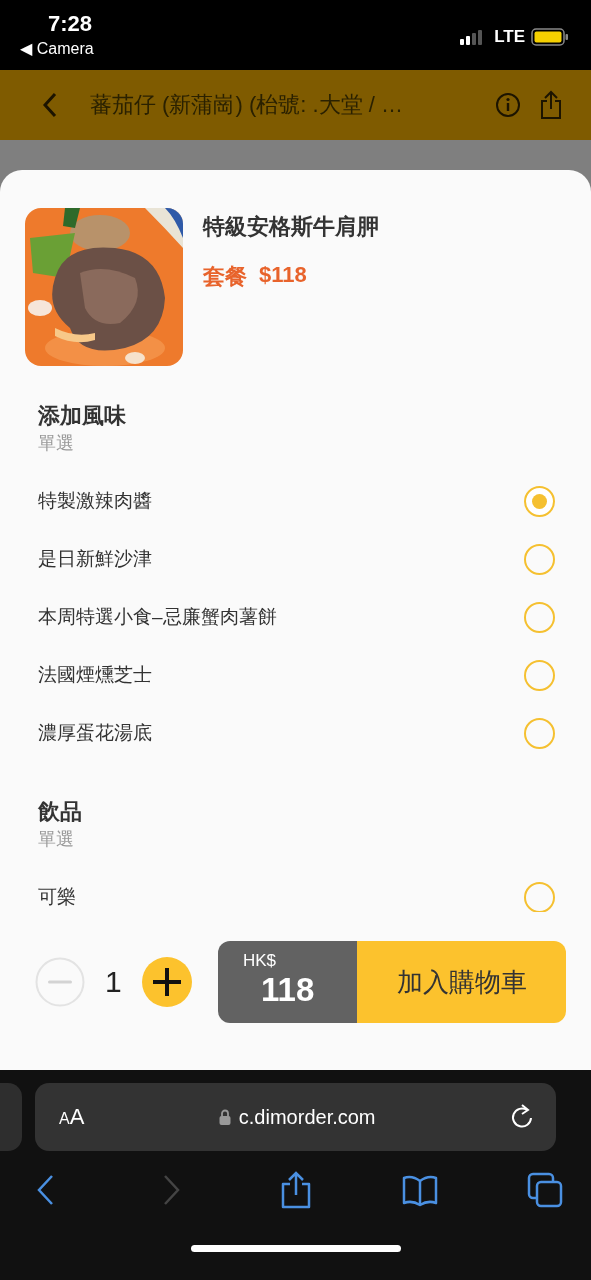 This screenshot has width=591, height=1280. I want to click on group-title: 添加風味, so click(82, 416).